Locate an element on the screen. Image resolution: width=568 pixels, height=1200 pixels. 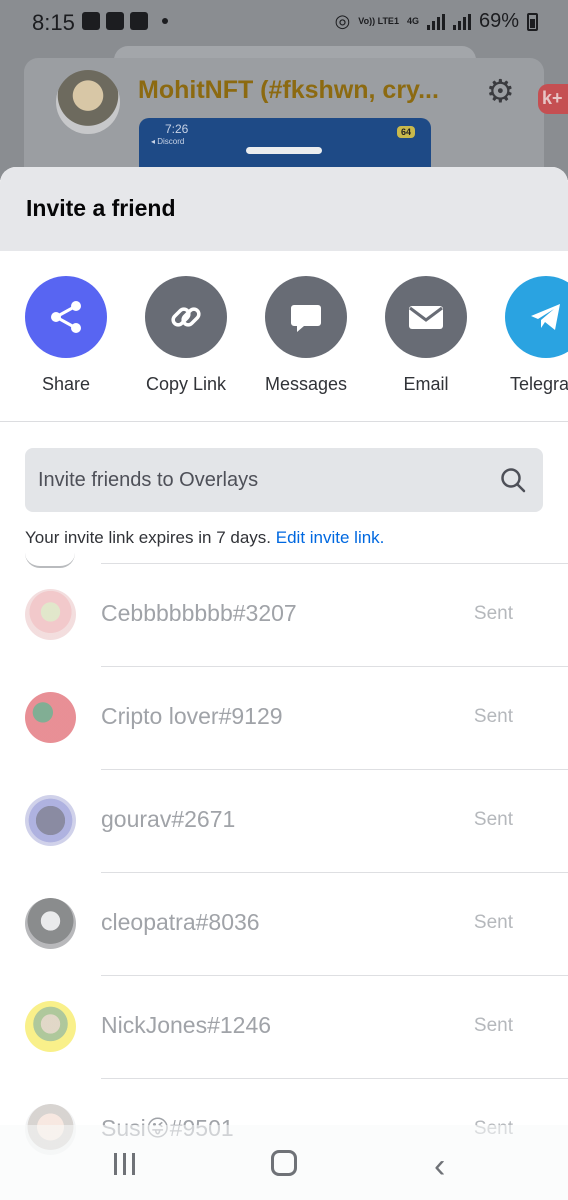
recent-apps-button is located at coordinates (124, 1164).